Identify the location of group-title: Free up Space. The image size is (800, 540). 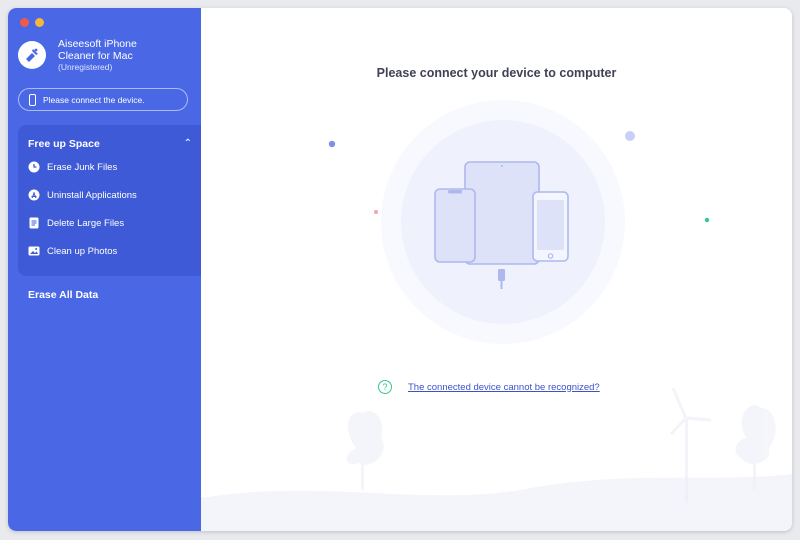
(64, 144).